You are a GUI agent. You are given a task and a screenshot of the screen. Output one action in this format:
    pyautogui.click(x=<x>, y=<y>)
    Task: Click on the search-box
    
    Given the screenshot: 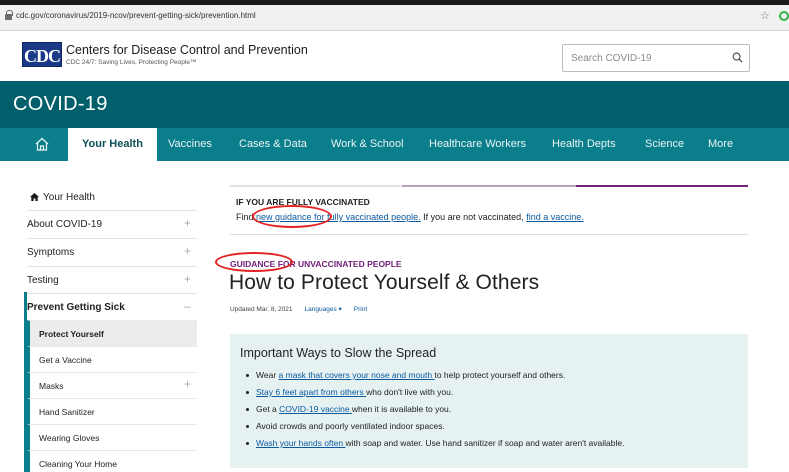 What is the action you would take?
    pyautogui.click(x=656, y=58)
    